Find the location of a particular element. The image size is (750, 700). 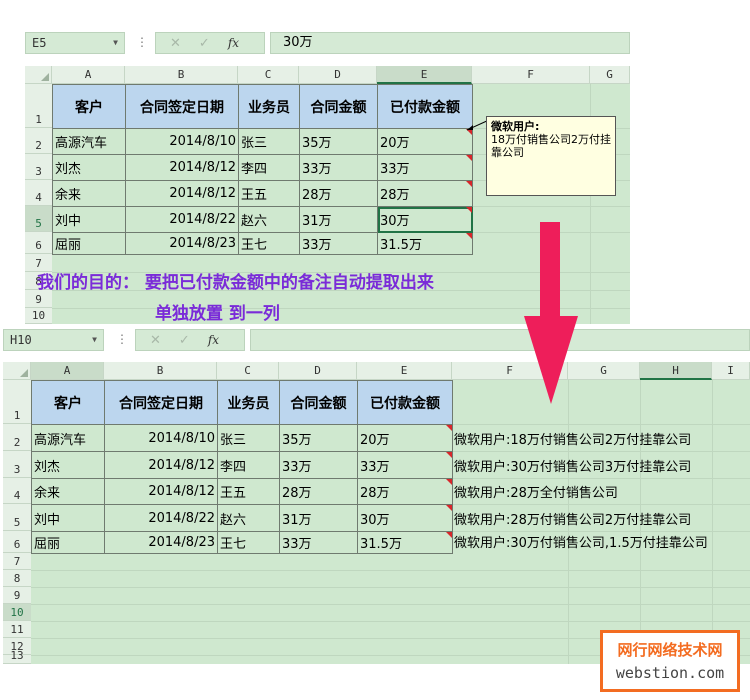

cell: 张三 is located at coordinates (269, 141).